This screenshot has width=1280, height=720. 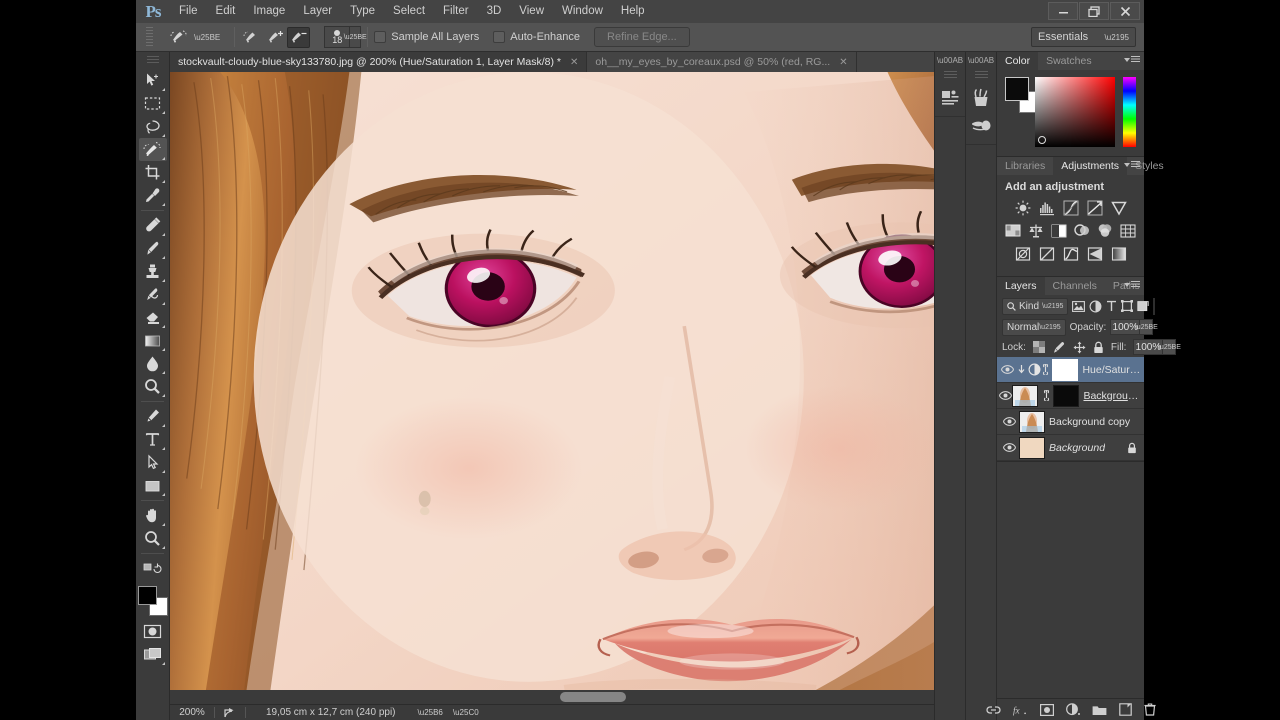 What do you see at coordinates (1154, 306) in the screenshot?
I see `layer-filter-toggle` at bounding box center [1154, 306].